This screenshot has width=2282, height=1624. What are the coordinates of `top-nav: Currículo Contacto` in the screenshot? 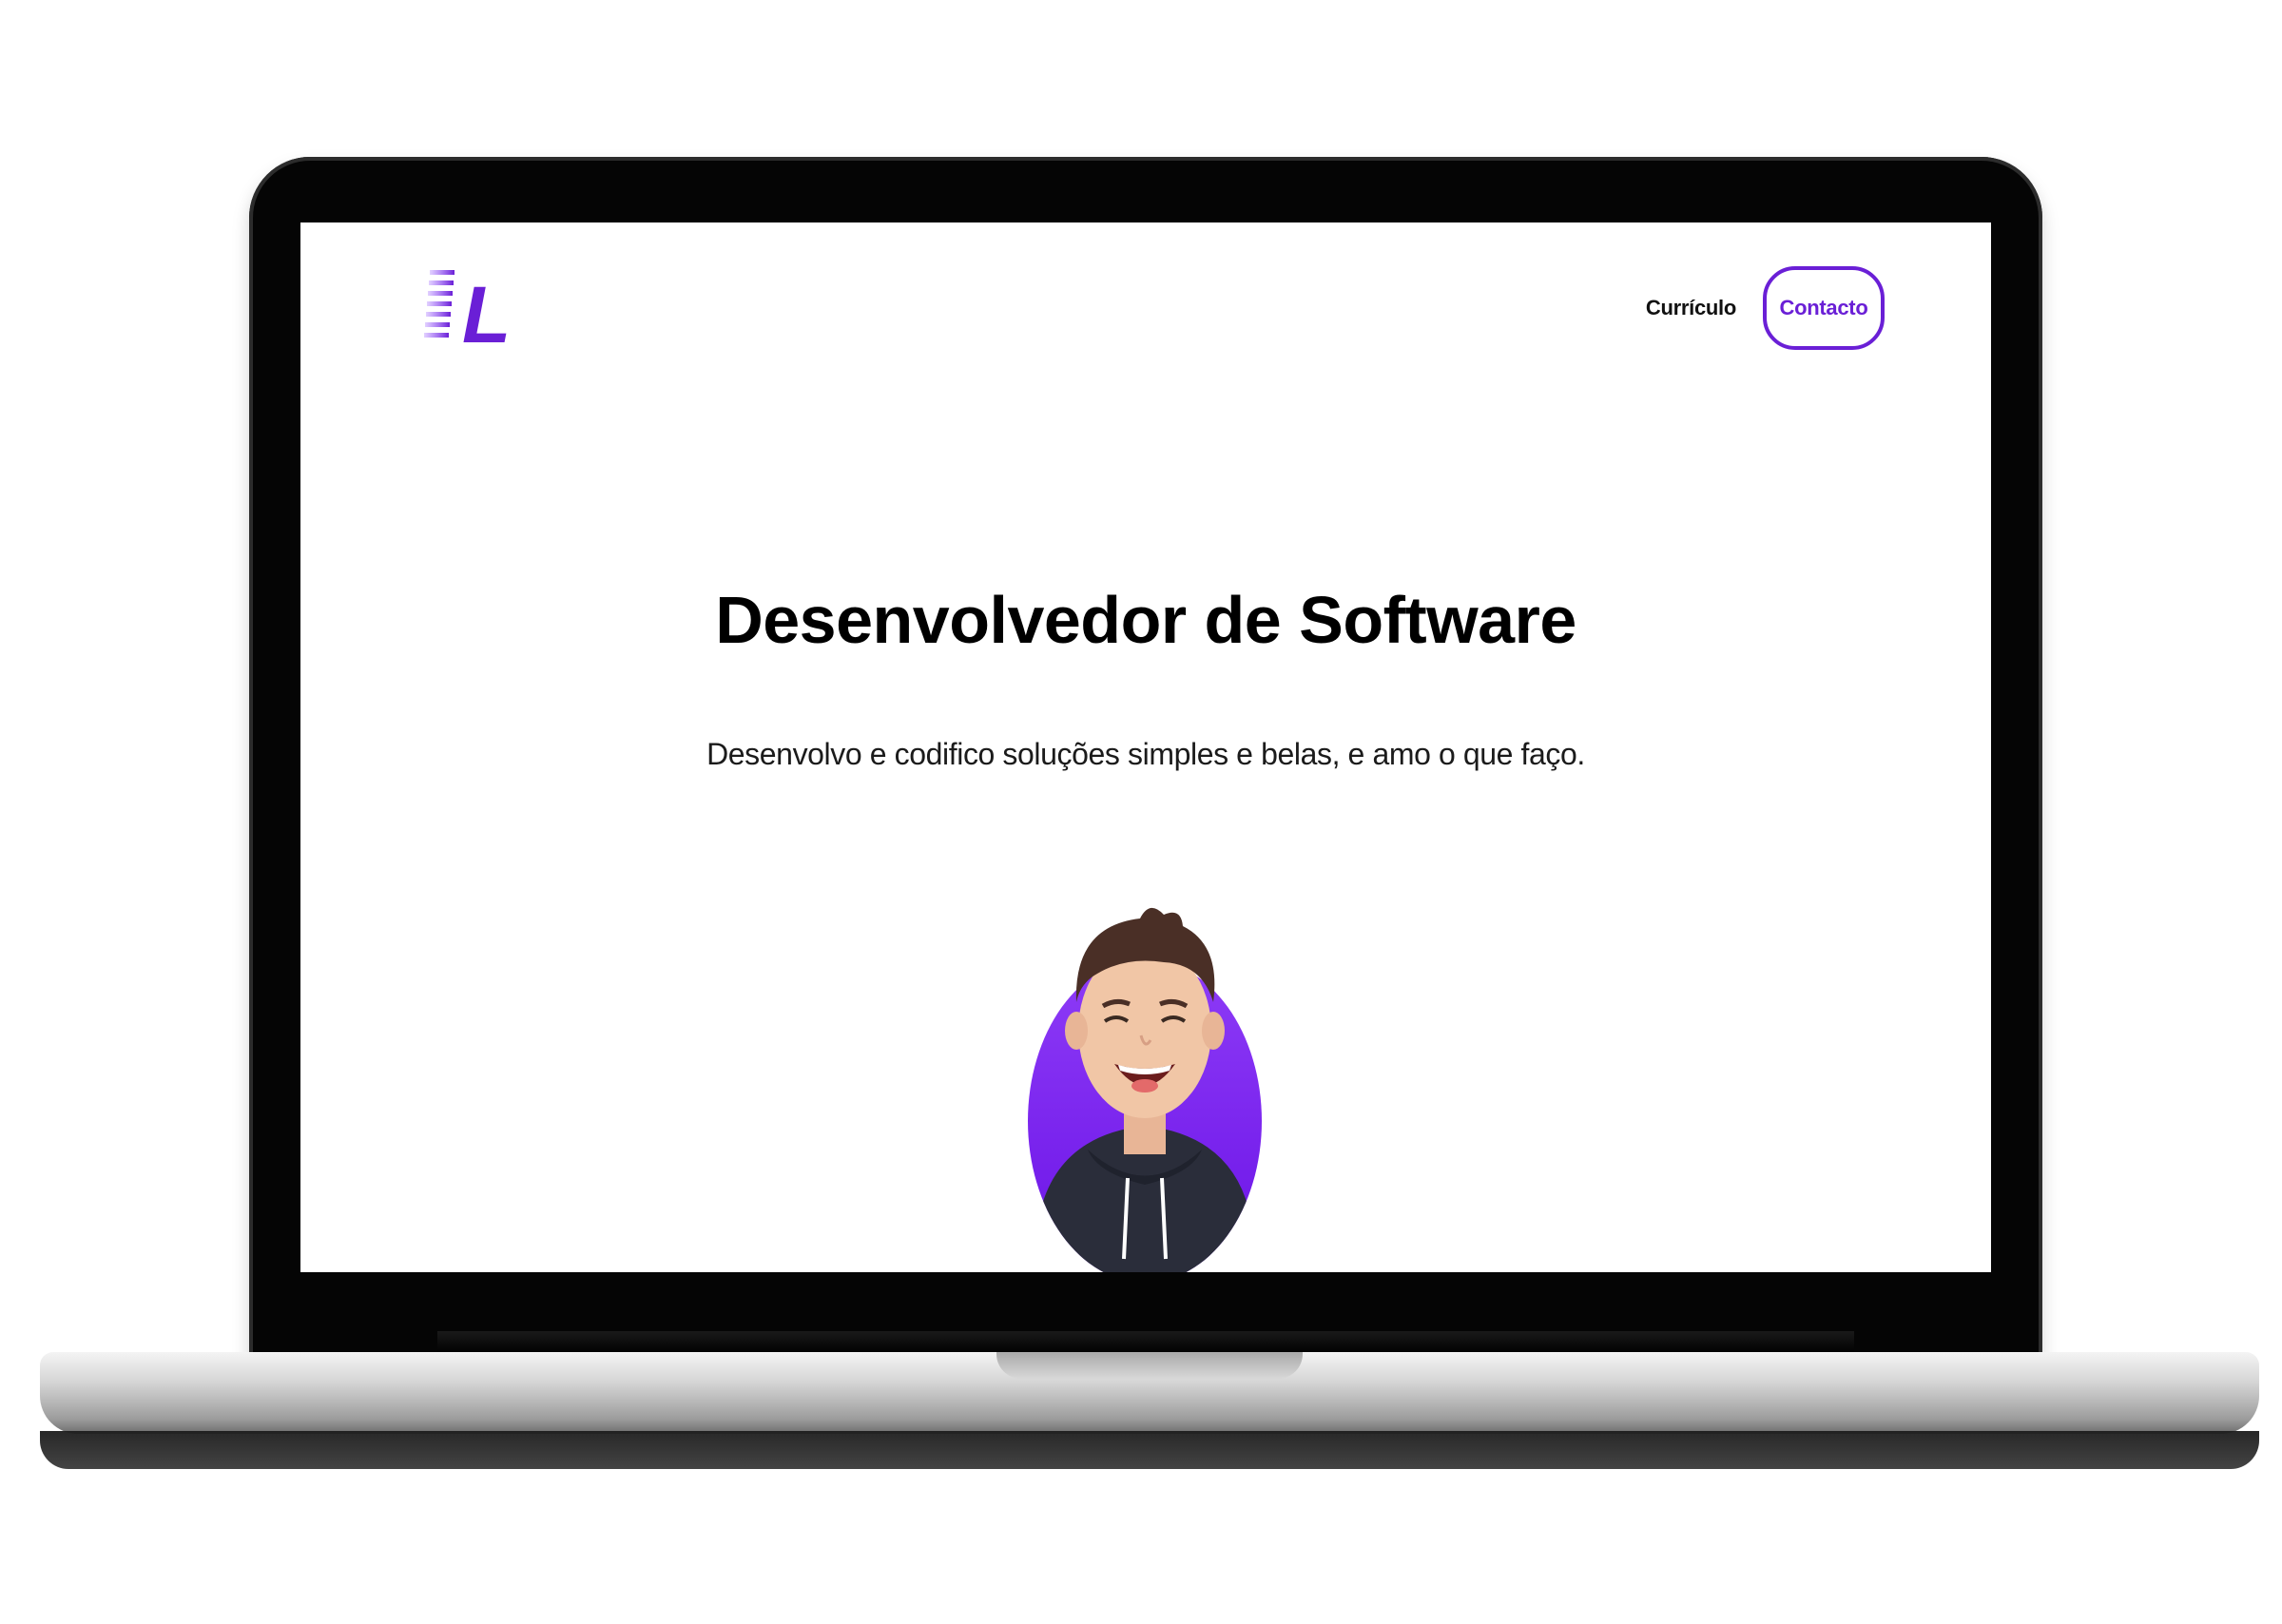 It's located at (1765, 308).